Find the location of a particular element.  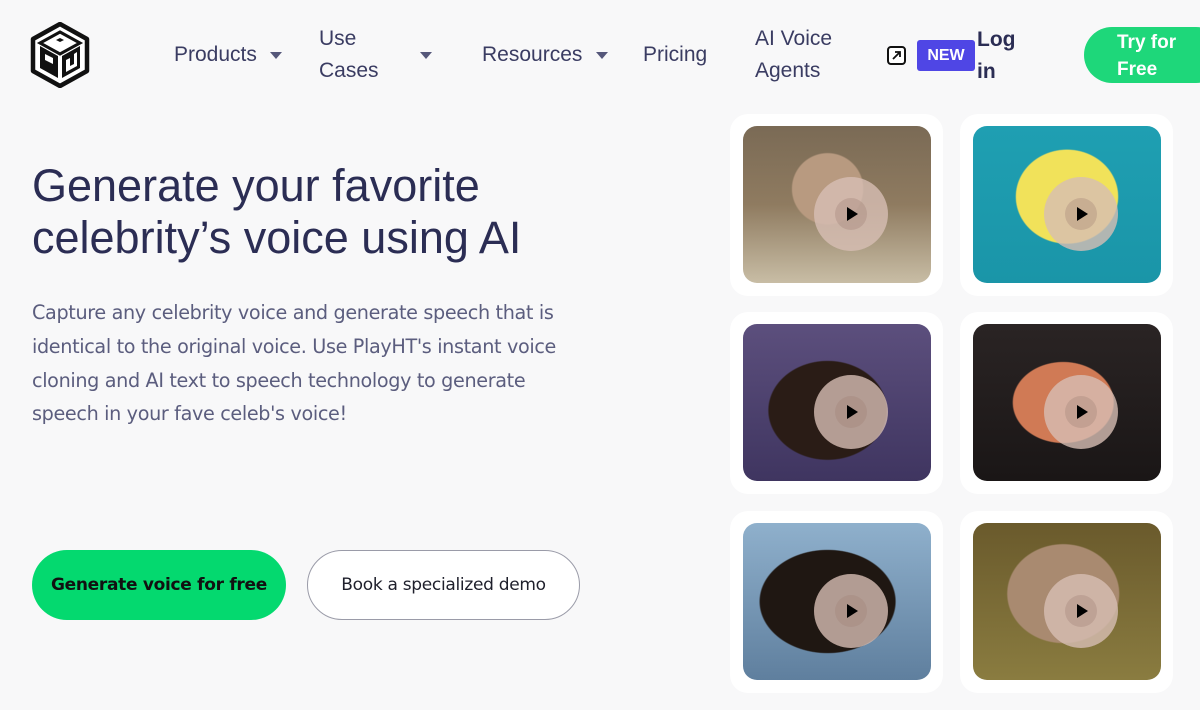

login-link: Log in is located at coordinates (996, 56).